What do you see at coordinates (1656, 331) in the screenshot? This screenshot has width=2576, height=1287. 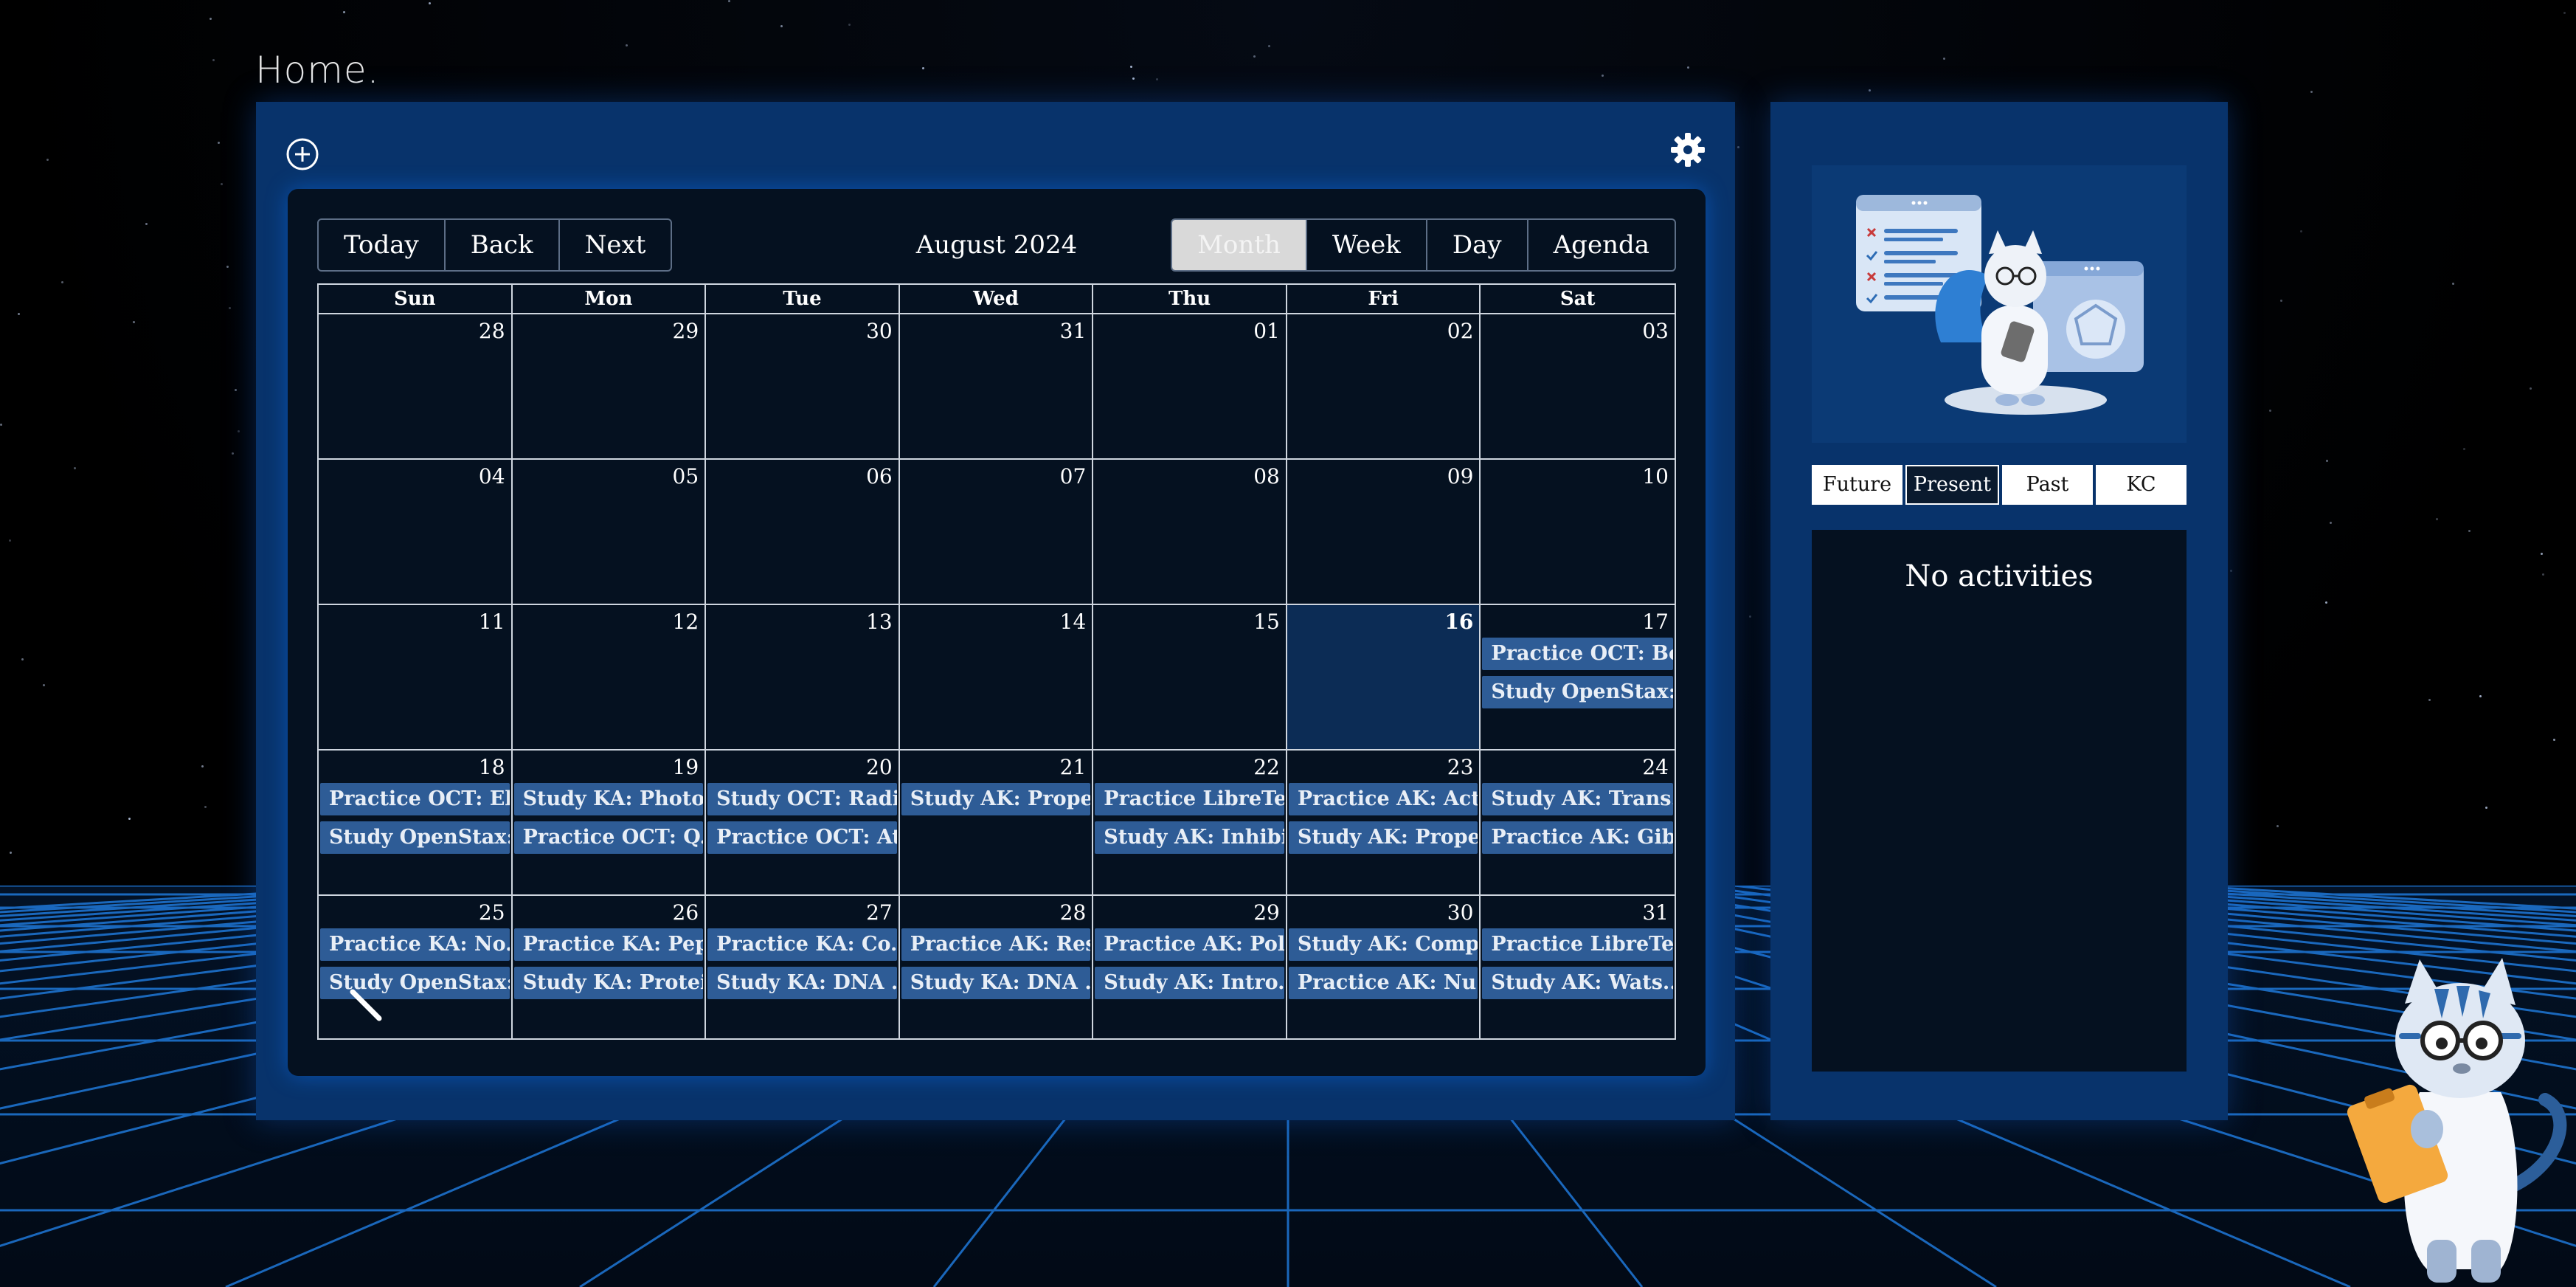 I see `day-number: 03` at bounding box center [1656, 331].